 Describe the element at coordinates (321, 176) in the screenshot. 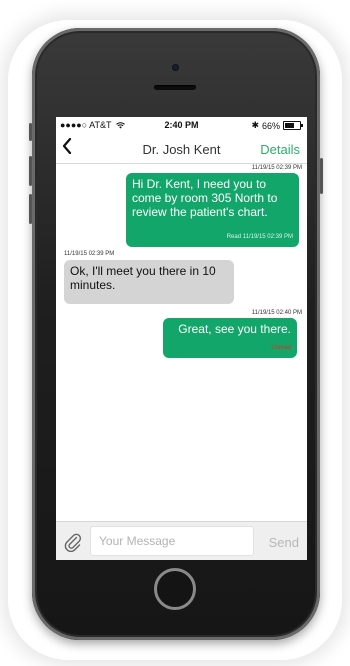

I see `power-button` at that location.